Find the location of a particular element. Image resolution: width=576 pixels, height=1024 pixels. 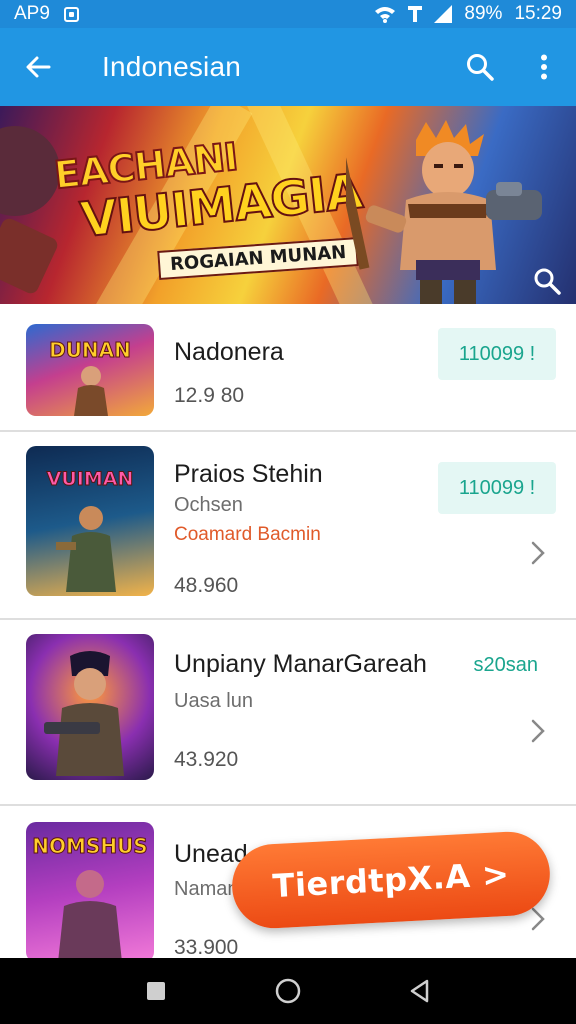

thumbnail-title: NOMSHUS is located at coordinates (90, 846).